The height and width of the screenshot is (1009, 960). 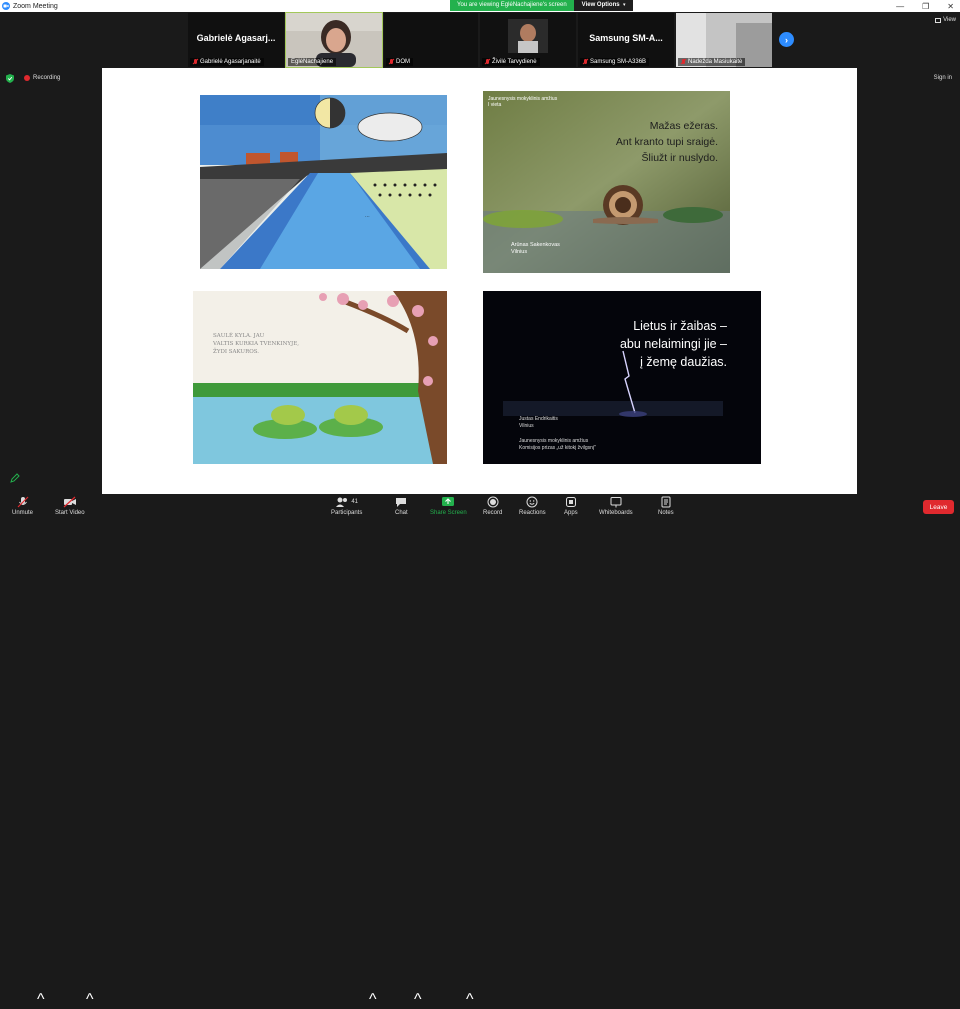 What do you see at coordinates (528, 40) in the screenshot?
I see `participant-tile: Živilė Tarvydienė` at bounding box center [528, 40].